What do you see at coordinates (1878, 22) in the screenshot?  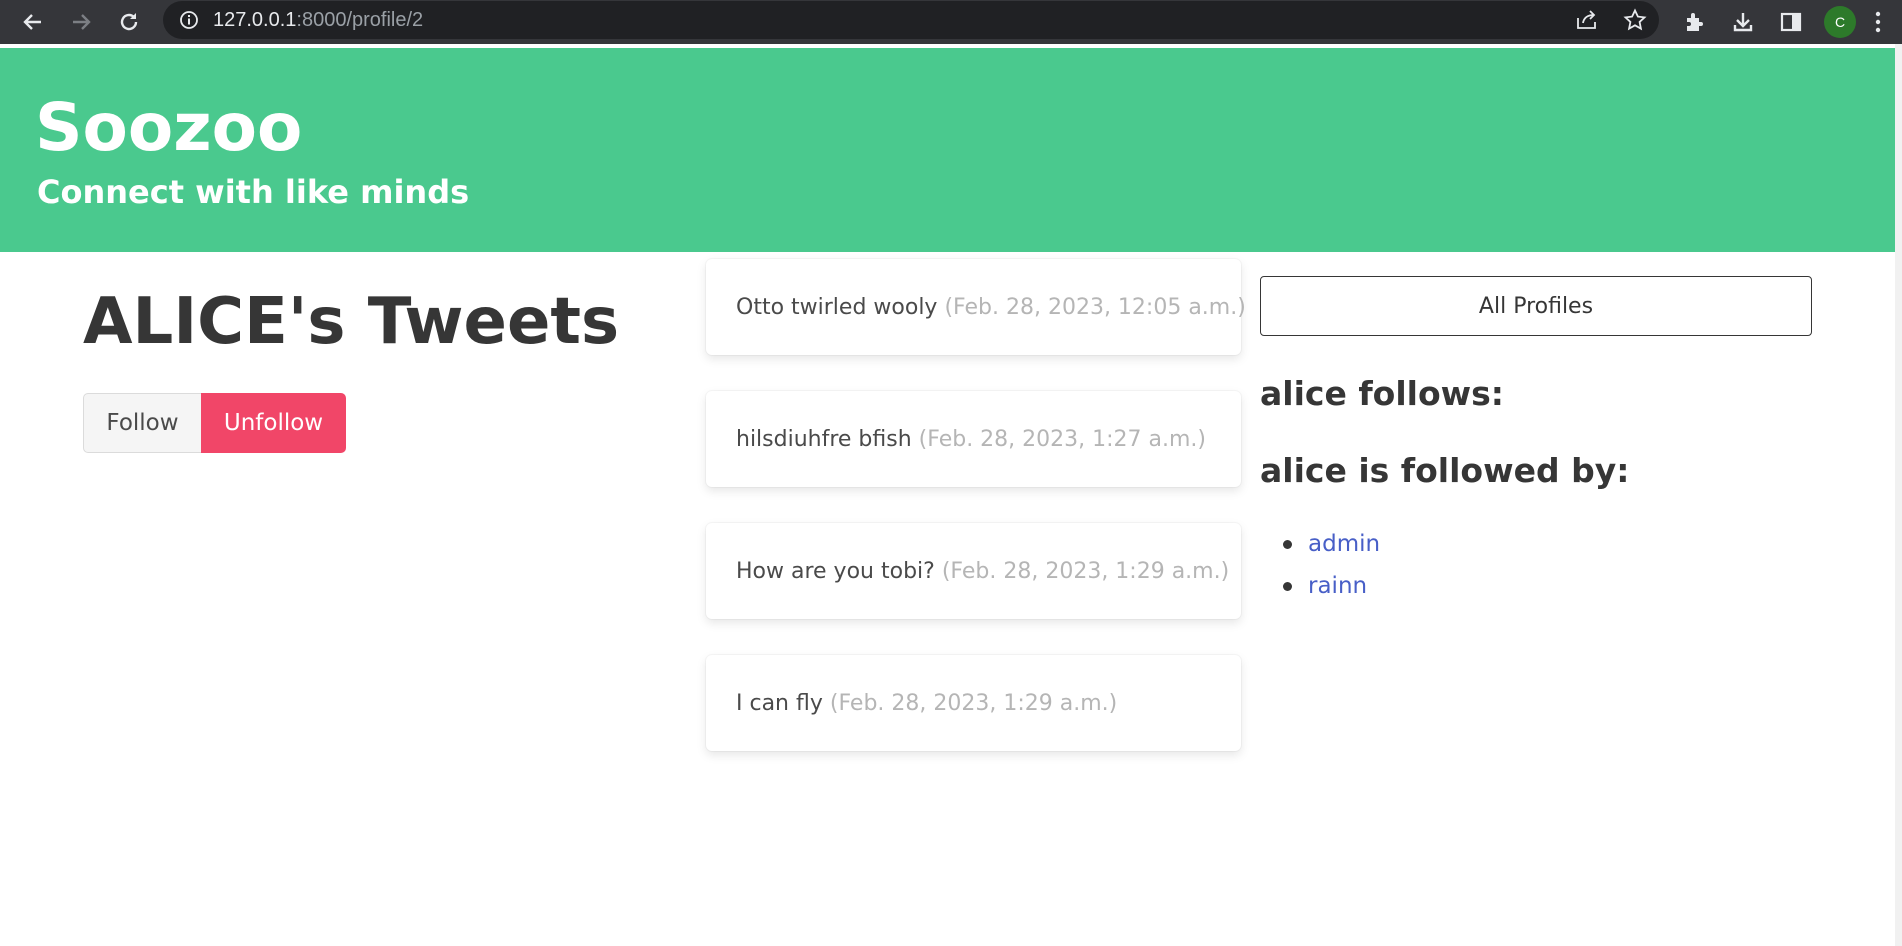 I see `kebab-menu-icon` at bounding box center [1878, 22].